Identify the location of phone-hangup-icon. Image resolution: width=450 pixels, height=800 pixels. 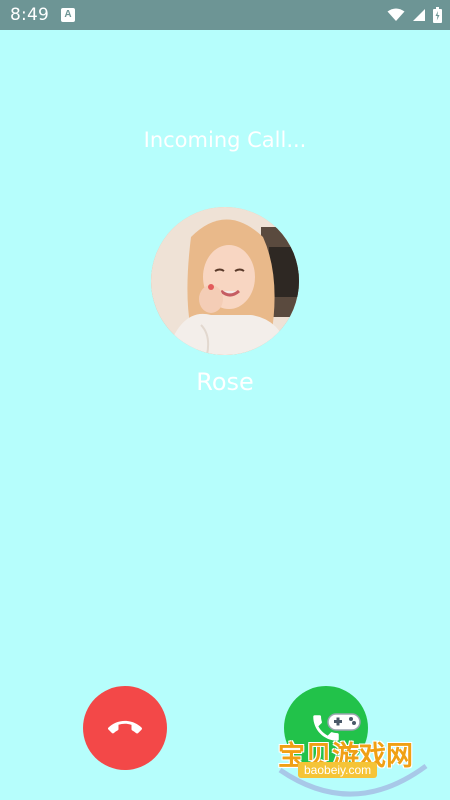
(125, 727).